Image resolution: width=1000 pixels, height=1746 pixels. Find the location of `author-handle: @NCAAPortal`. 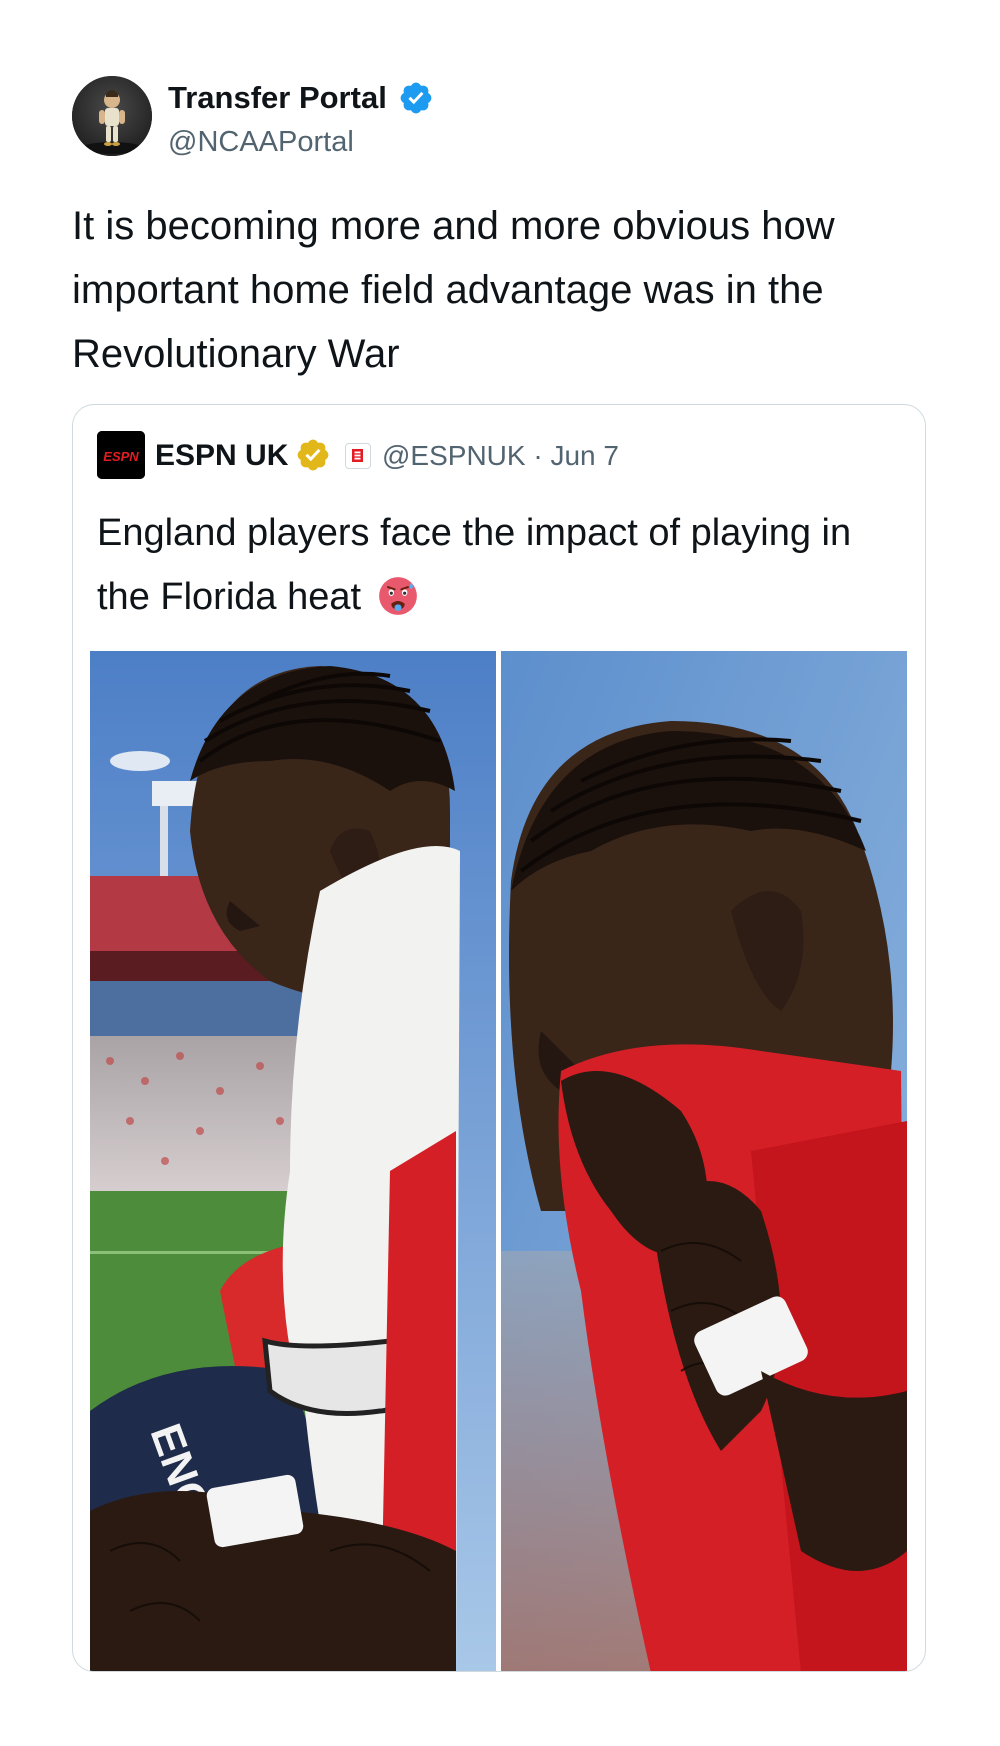

author-handle: @NCAAPortal is located at coordinates (261, 142).